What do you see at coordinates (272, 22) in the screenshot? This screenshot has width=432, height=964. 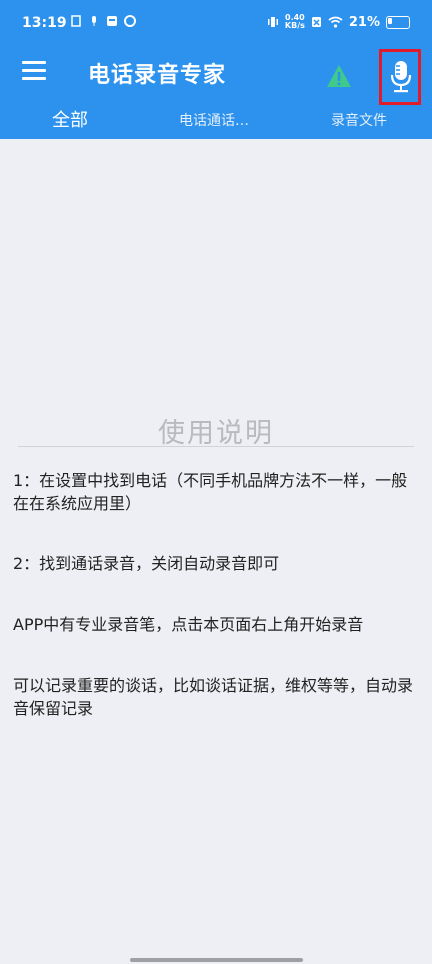 I see `vibrate-icon` at bounding box center [272, 22].